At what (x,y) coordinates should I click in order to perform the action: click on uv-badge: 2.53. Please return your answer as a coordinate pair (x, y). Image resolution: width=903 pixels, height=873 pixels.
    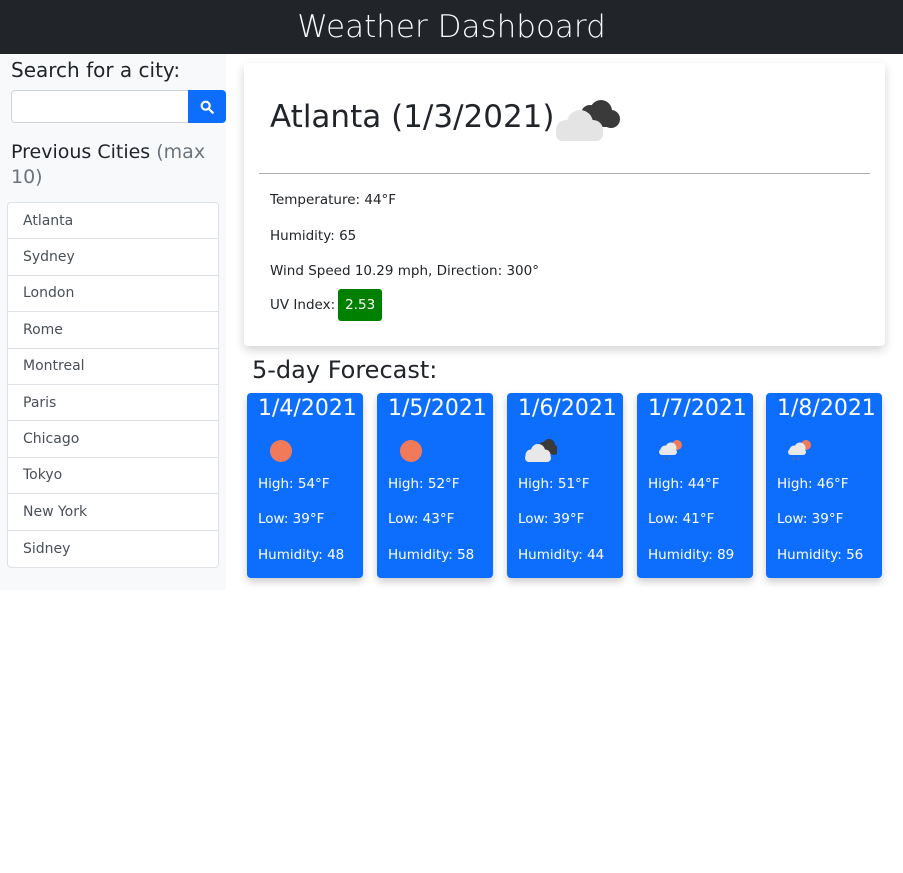
    Looking at the image, I should click on (360, 305).